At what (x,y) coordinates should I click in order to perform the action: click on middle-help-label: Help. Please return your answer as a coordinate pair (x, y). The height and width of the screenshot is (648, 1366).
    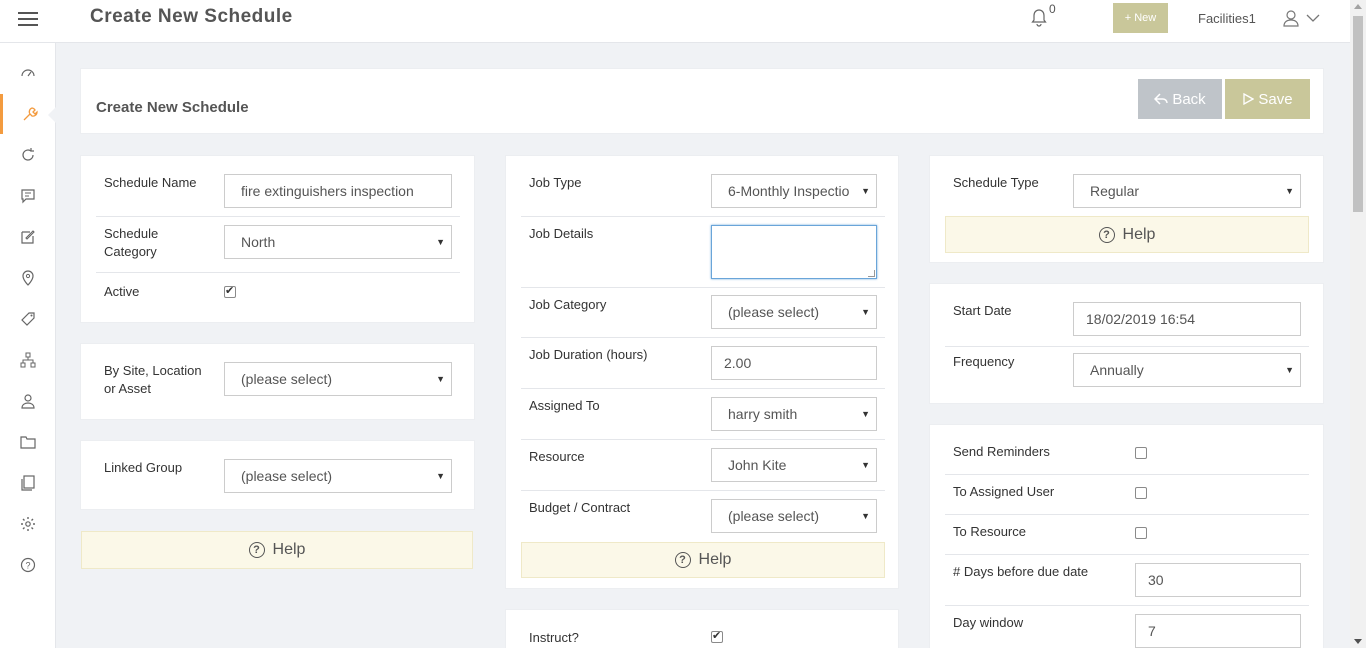
    Looking at the image, I should click on (715, 559).